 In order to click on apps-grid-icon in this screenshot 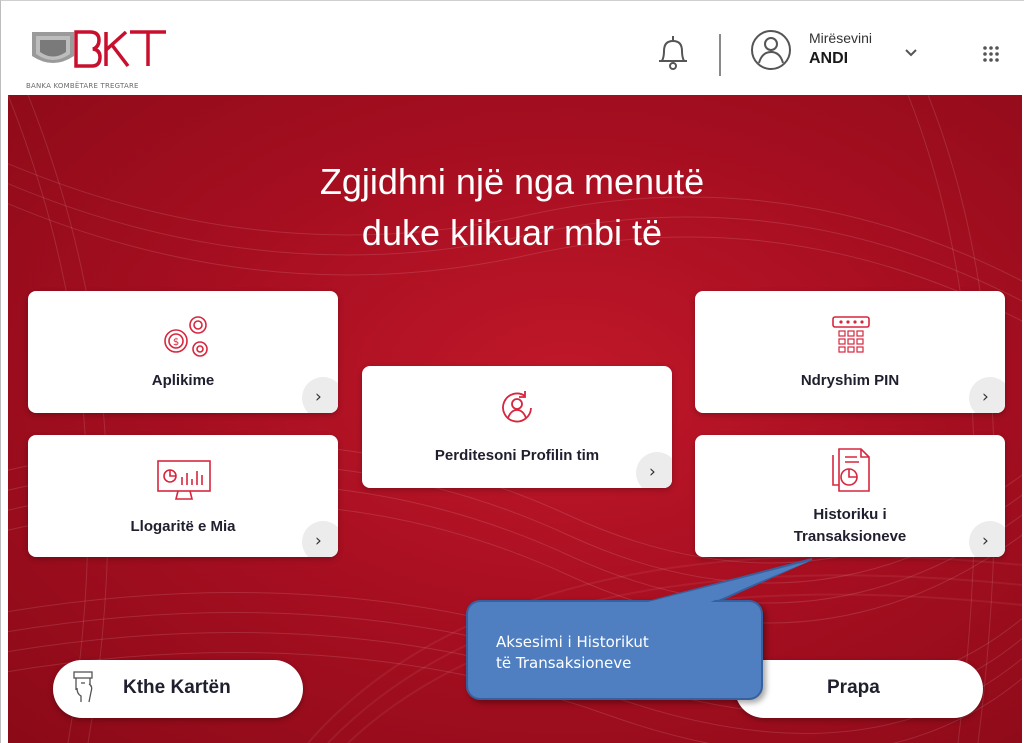, I will do `click(991, 54)`.